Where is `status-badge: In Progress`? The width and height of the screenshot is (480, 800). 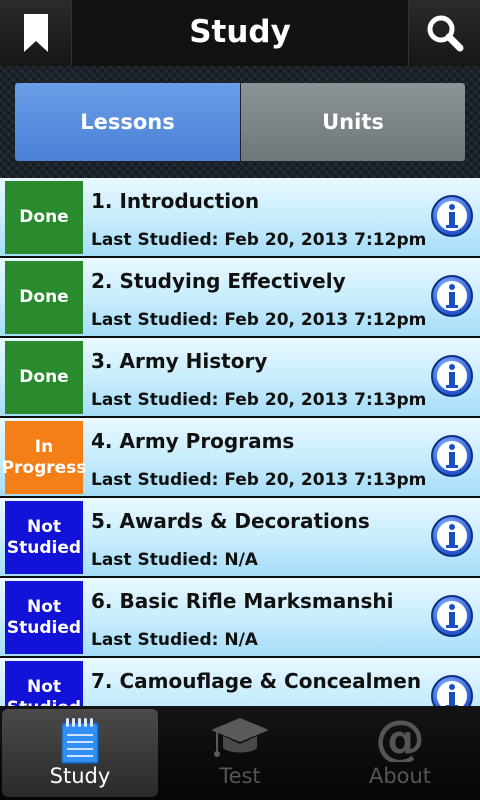 status-badge: In Progress is located at coordinates (44, 457).